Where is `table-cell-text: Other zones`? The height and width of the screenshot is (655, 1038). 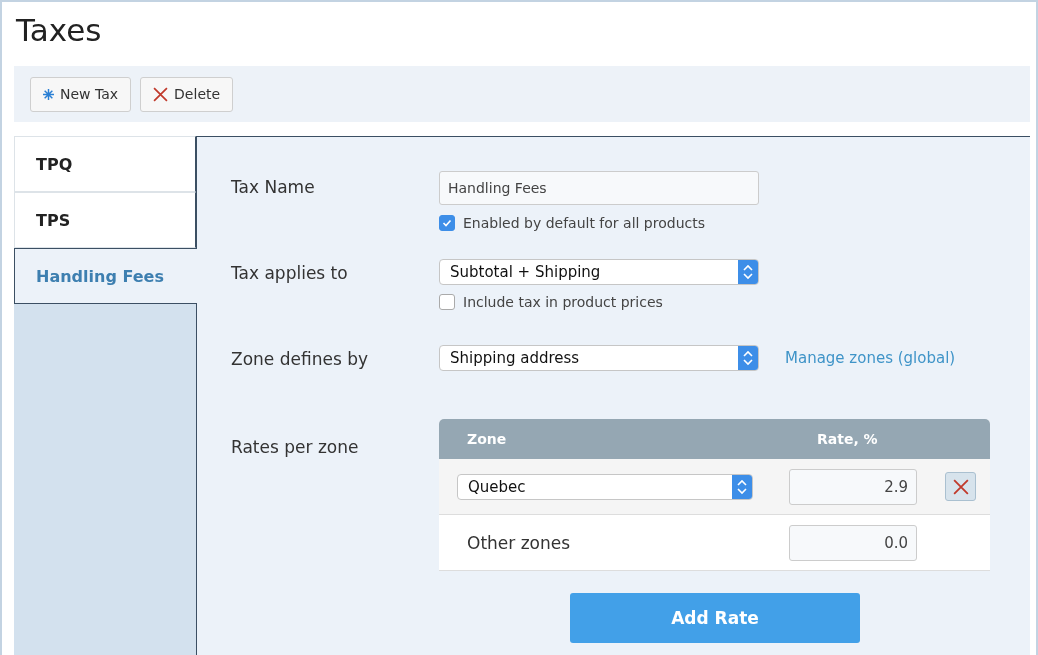 table-cell-text: Other zones is located at coordinates (519, 542).